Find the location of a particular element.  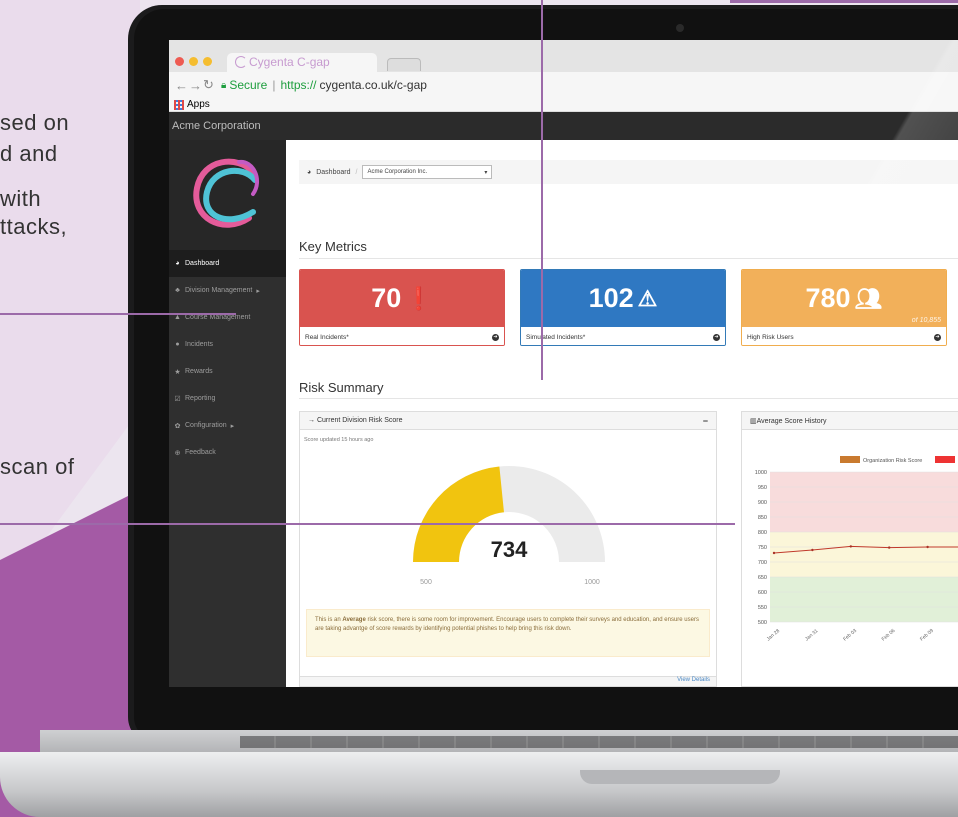

metric-card-header: 102 ⚠ is located at coordinates (623, 298).